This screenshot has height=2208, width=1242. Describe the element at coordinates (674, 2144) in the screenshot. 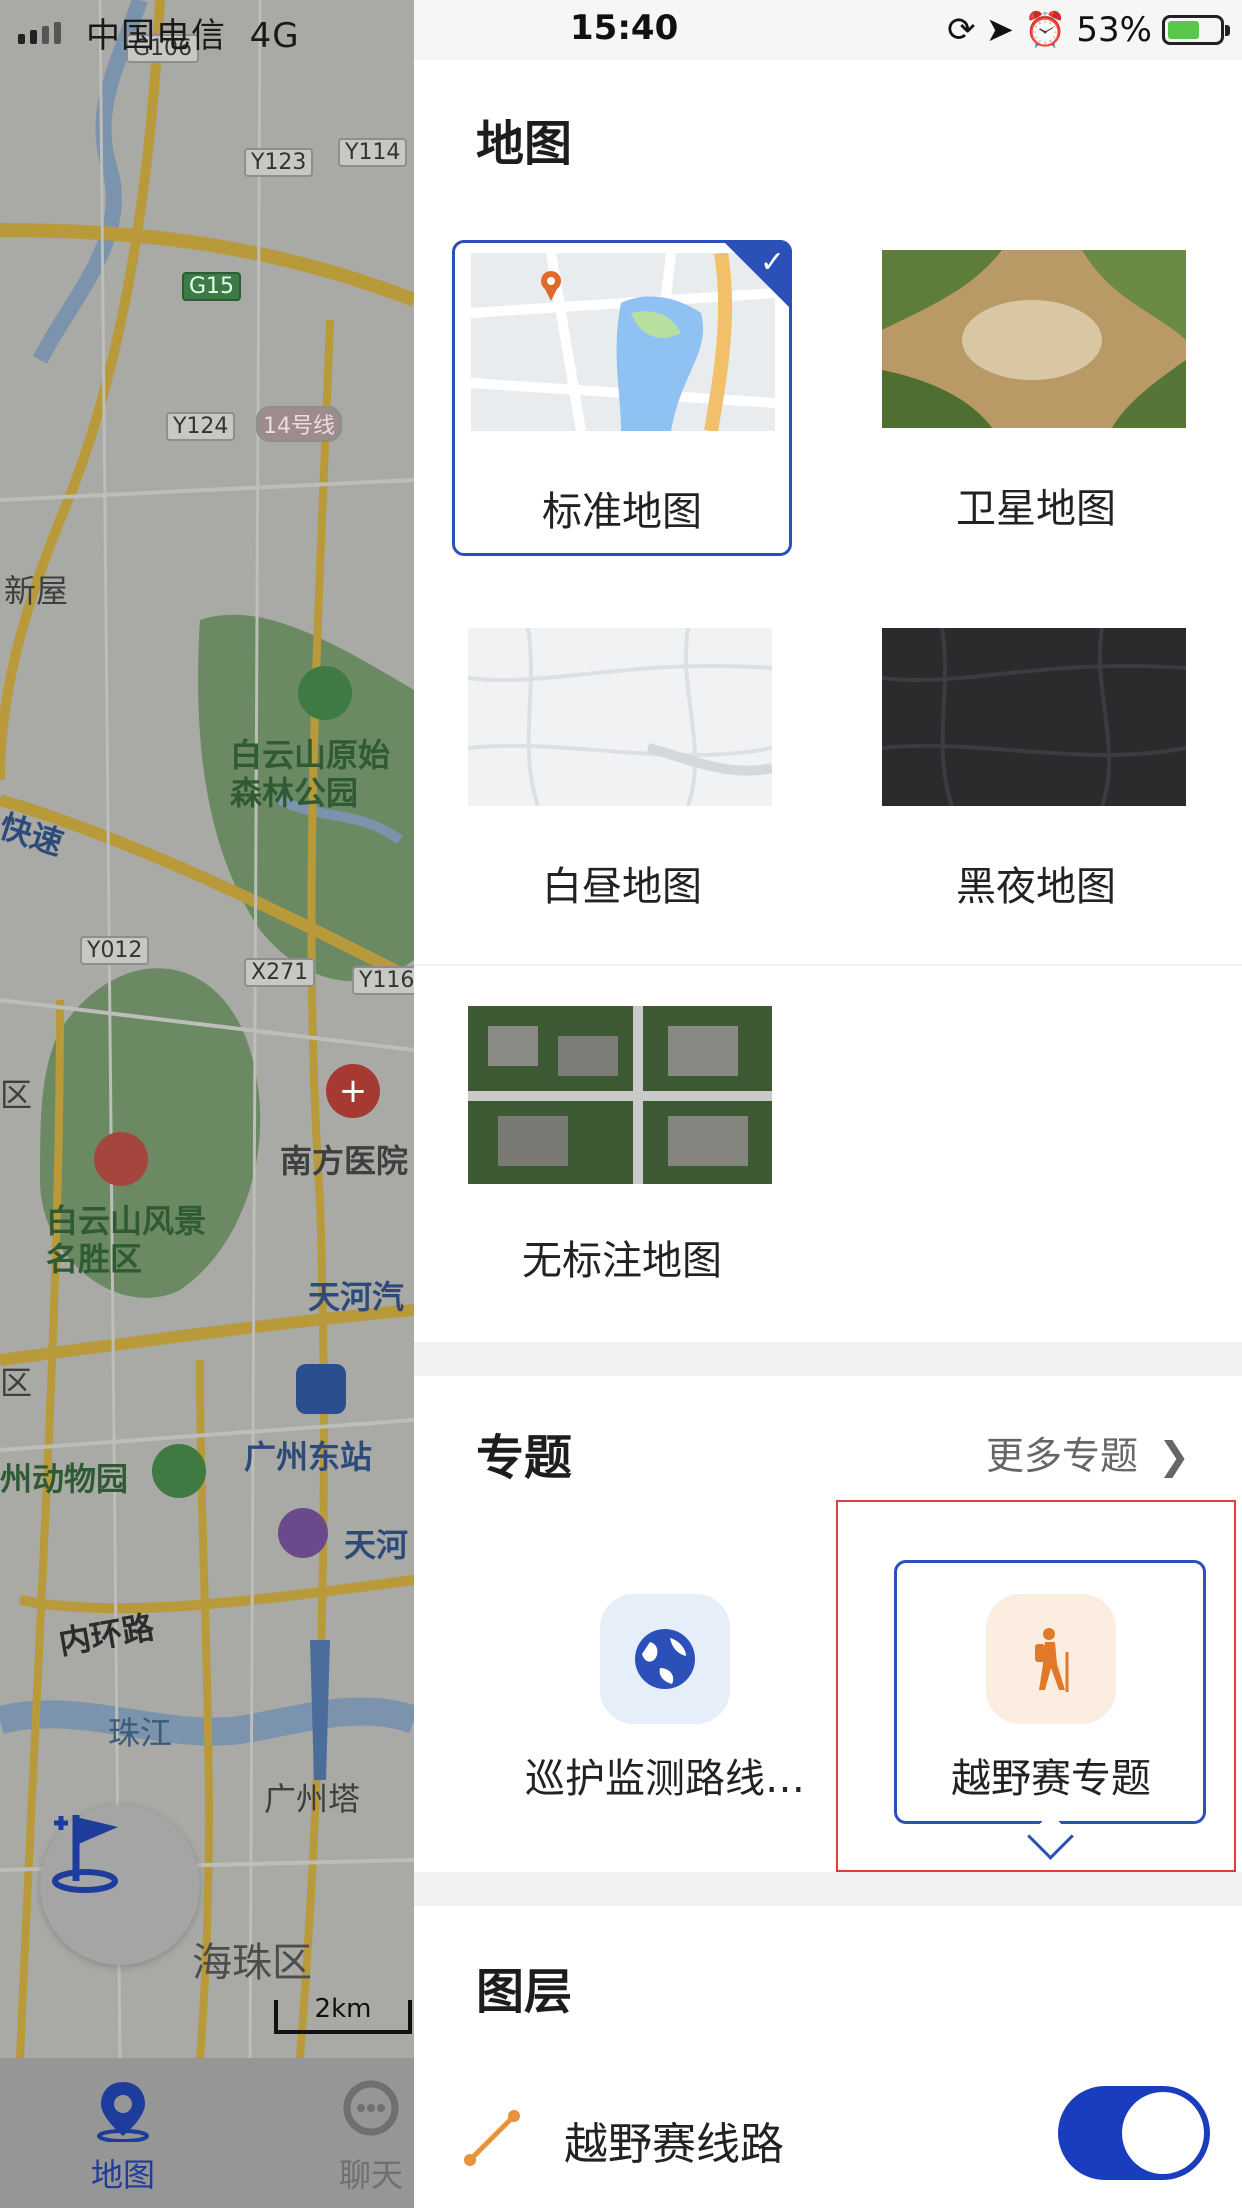

I see `layer-label: 越野赛线路` at that location.